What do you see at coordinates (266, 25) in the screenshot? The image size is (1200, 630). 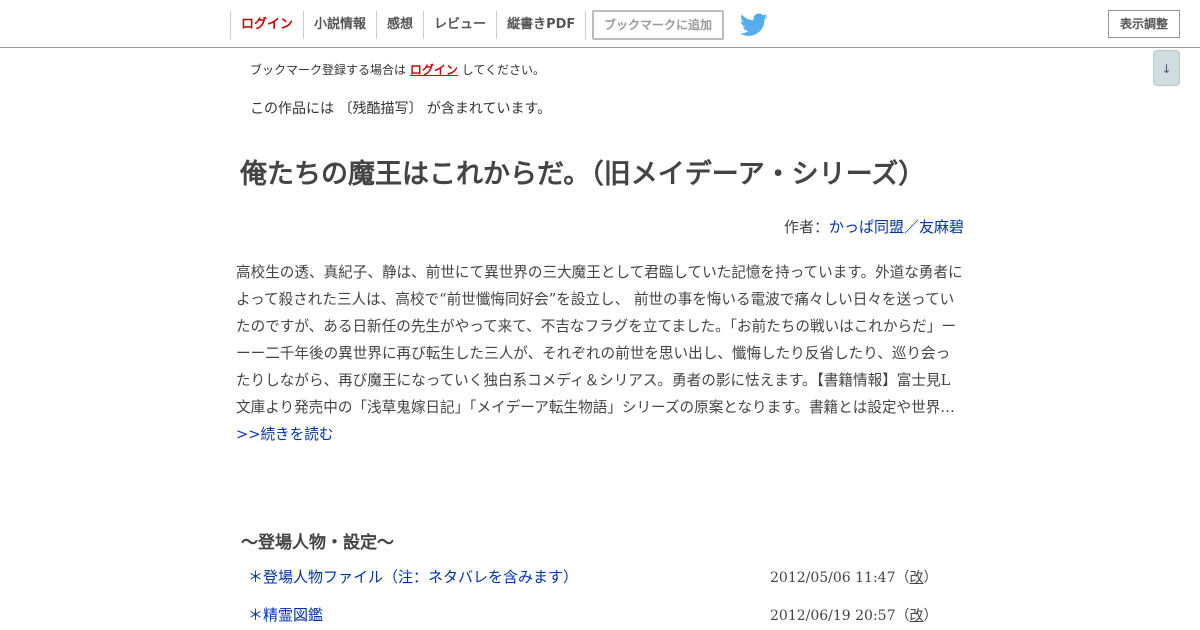 I see `nav-login: ログイン` at bounding box center [266, 25].